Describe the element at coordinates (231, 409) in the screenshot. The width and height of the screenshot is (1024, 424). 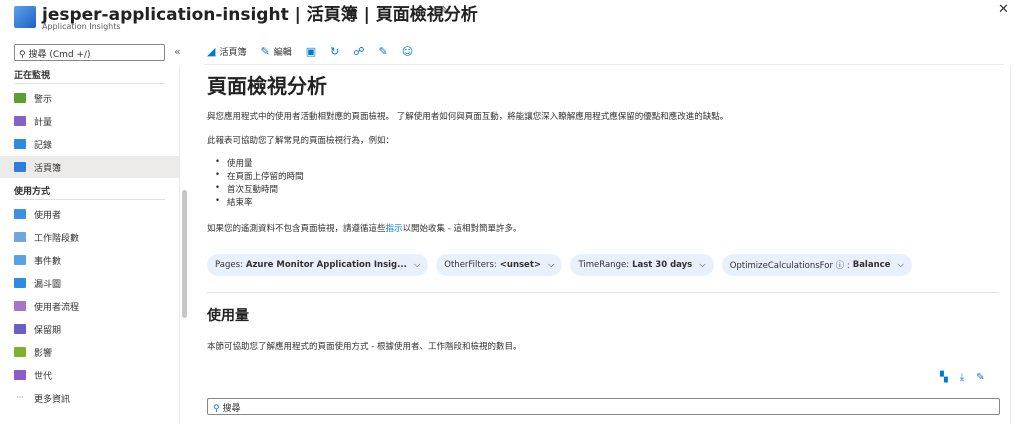
I see `search-placeholder: 搜尋` at that location.